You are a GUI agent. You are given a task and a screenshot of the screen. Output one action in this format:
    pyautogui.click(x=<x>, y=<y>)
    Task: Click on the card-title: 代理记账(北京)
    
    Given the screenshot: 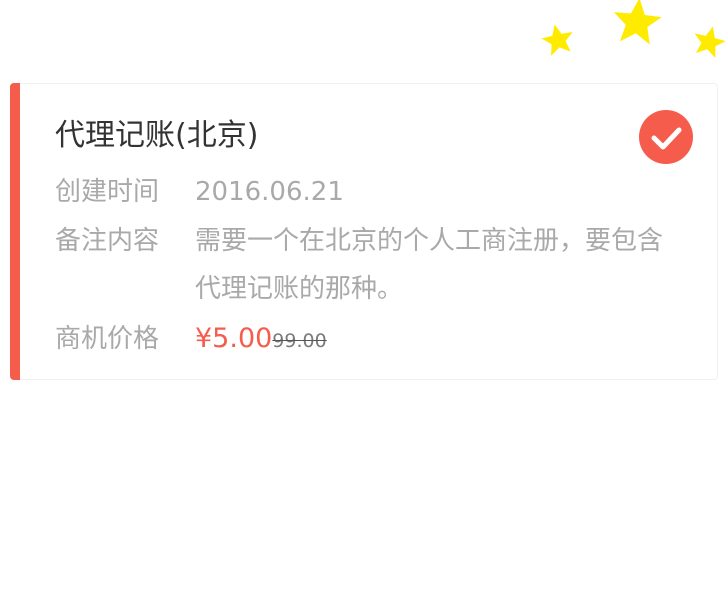 What is the action you would take?
    pyautogui.click(x=157, y=135)
    